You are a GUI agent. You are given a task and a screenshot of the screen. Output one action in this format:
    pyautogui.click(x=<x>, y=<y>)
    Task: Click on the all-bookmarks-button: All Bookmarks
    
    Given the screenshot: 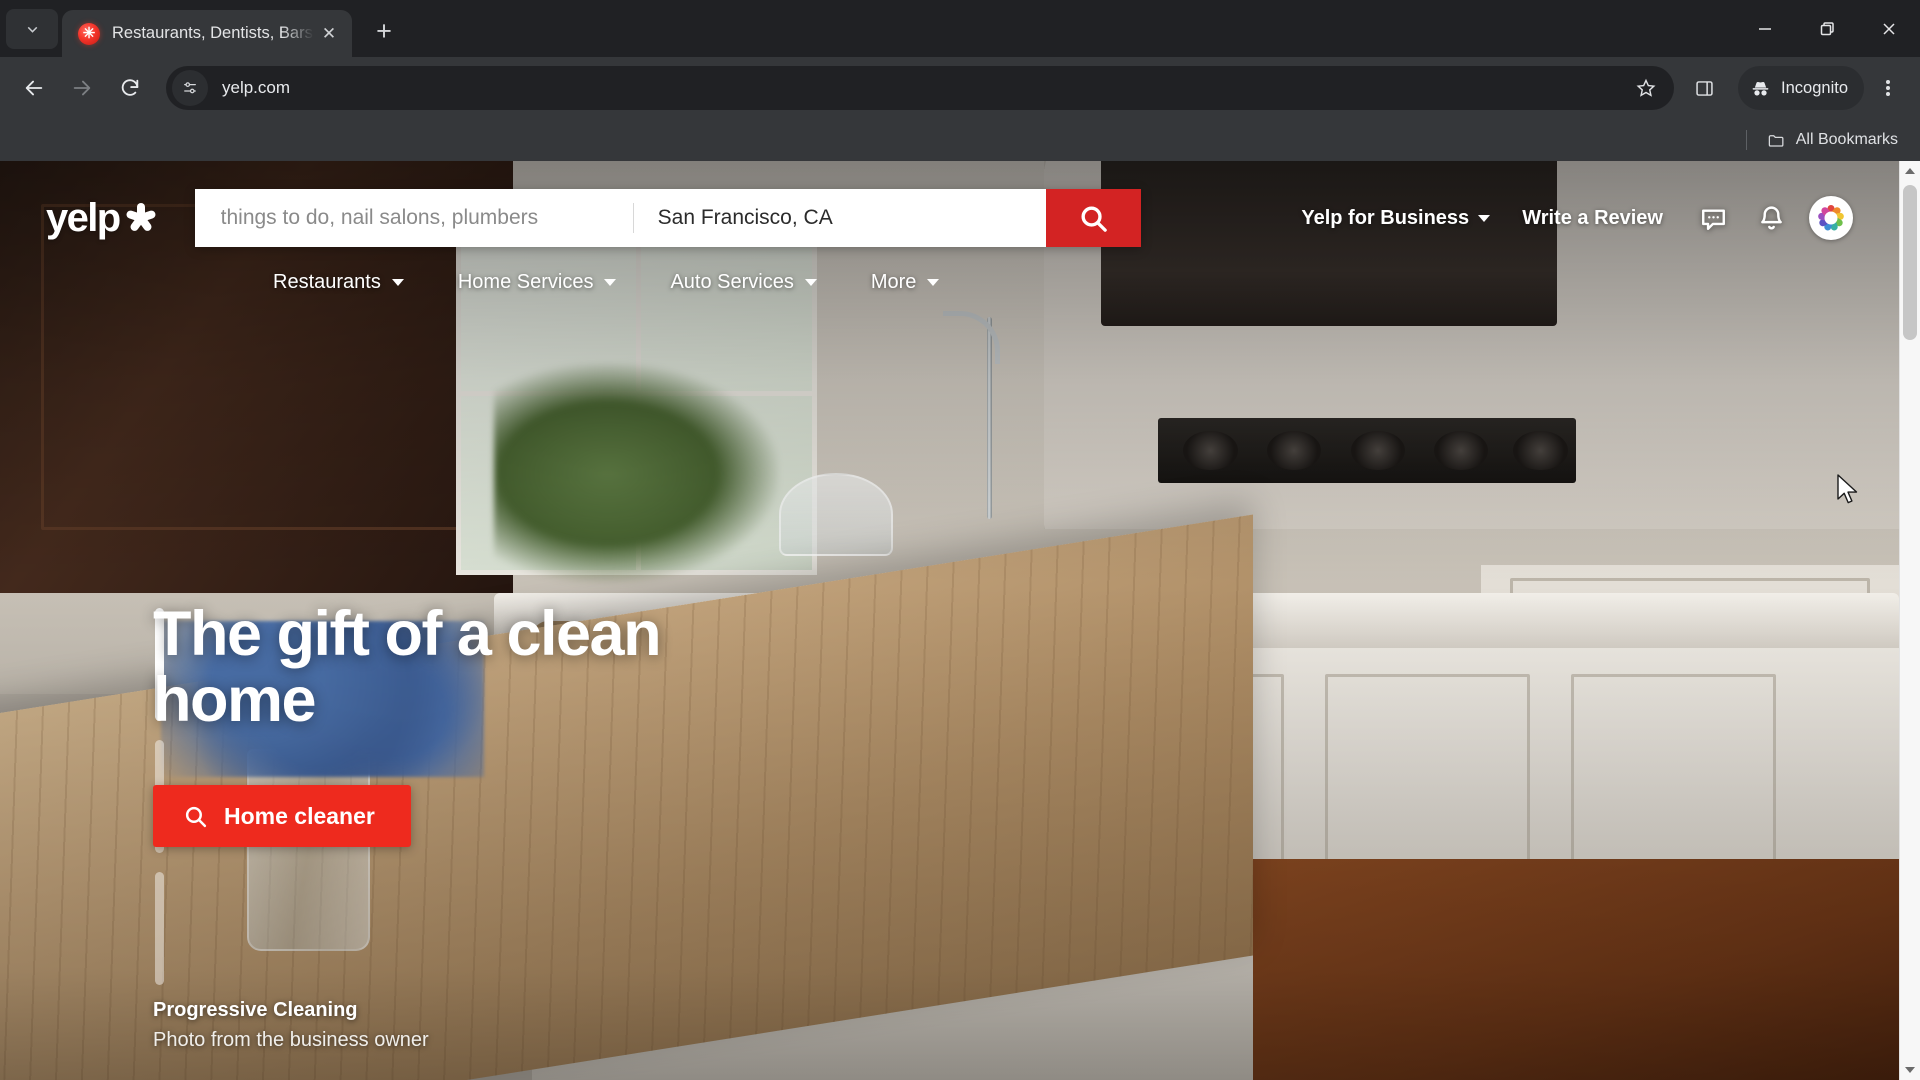 What is the action you would take?
    pyautogui.click(x=1832, y=140)
    